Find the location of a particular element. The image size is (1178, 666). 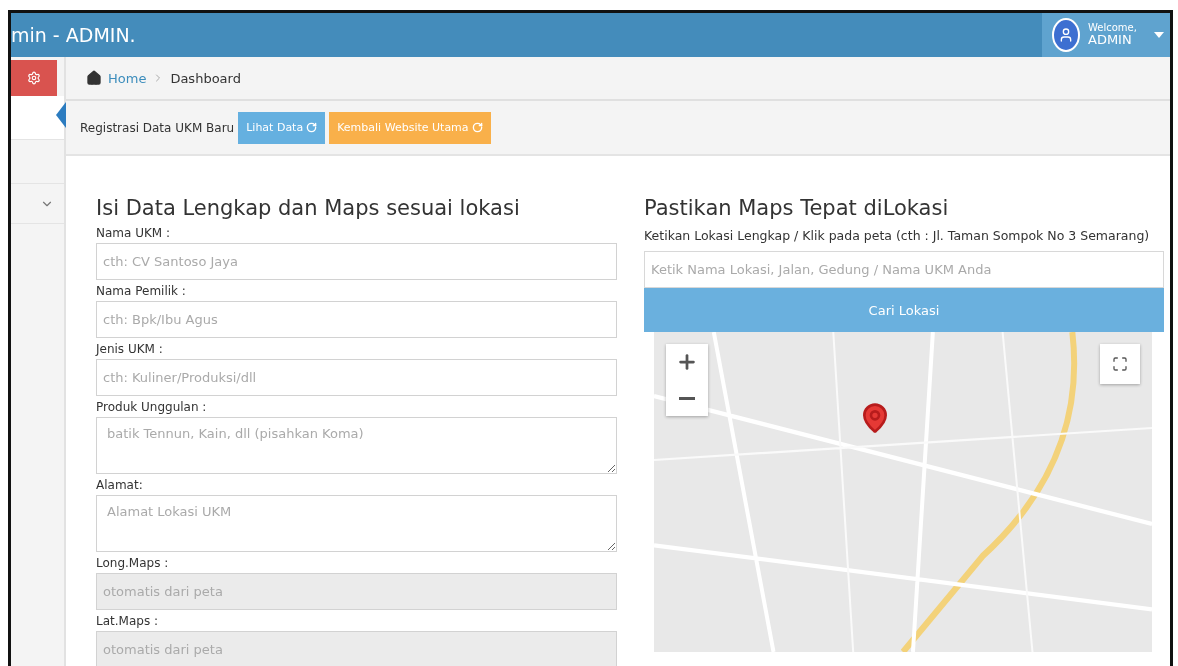

settings-button is located at coordinates (34, 78).